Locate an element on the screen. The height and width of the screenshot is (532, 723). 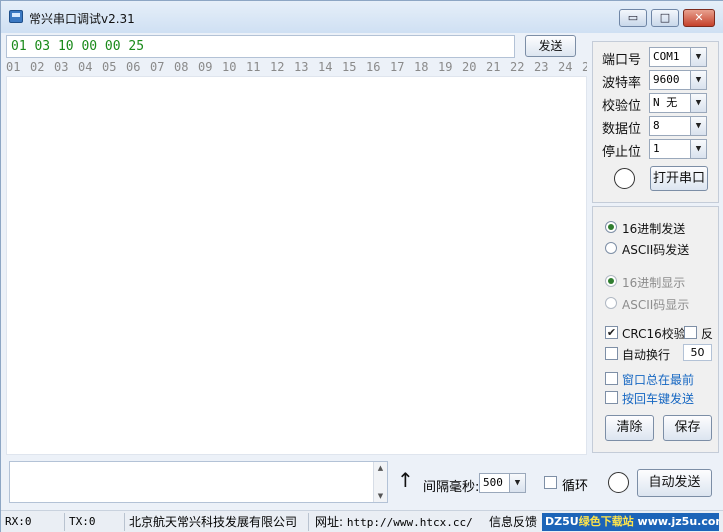
watermark-brand: DZ5U is located at coordinates (562, 521).